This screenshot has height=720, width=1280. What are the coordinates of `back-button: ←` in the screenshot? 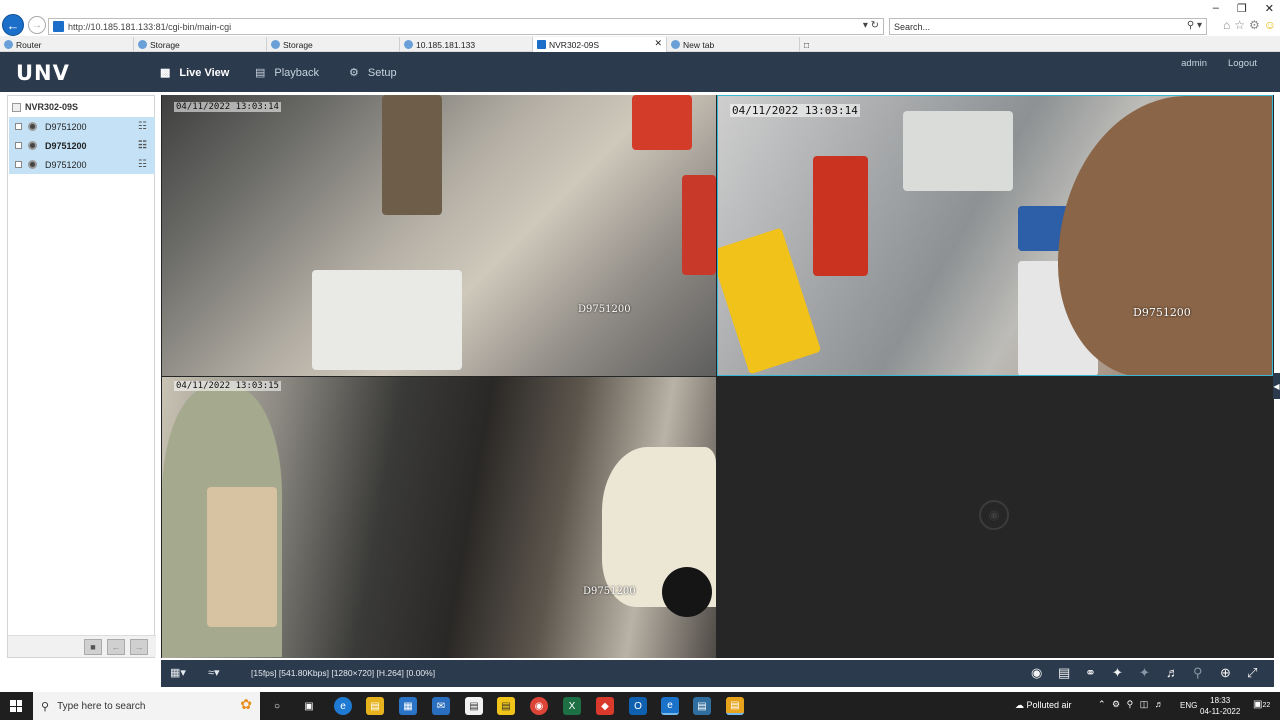 It's located at (13, 25).